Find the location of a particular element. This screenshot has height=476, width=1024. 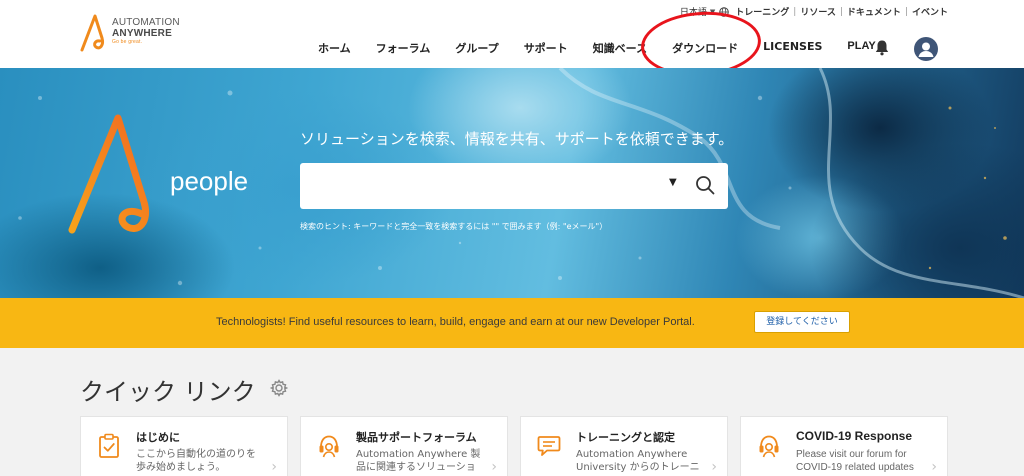

util-link-resources: リソース is located at coordinates (818, 11).